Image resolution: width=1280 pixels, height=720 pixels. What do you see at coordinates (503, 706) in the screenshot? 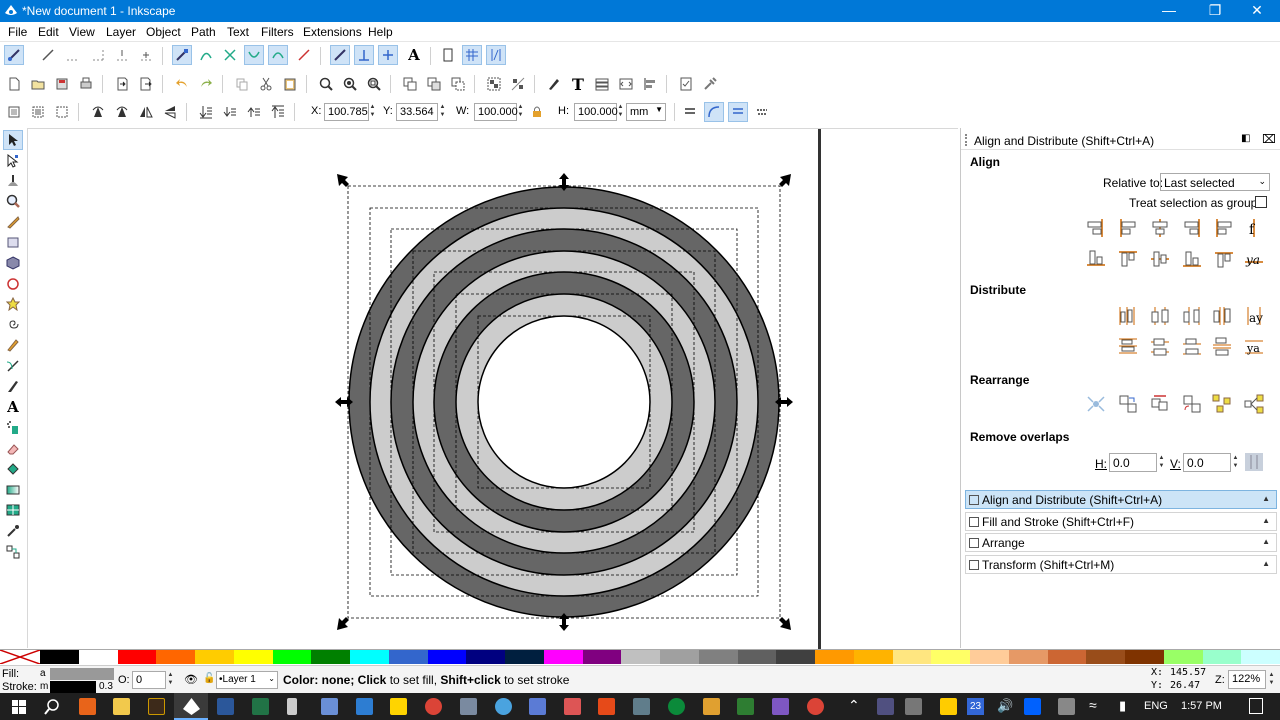
I see `network-app-icon` at bounding box center [503, 706].